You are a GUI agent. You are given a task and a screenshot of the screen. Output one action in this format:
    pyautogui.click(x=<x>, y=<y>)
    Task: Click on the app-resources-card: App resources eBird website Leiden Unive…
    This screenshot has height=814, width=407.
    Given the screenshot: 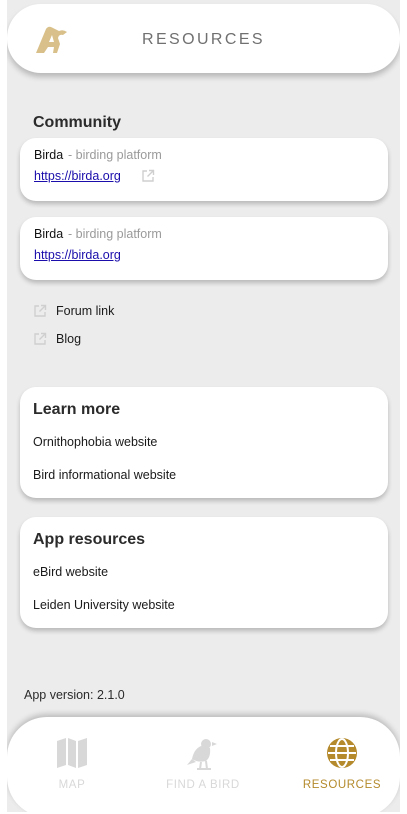 What is the action you would take?
    pyautogui.click(x=204, y=572)
    